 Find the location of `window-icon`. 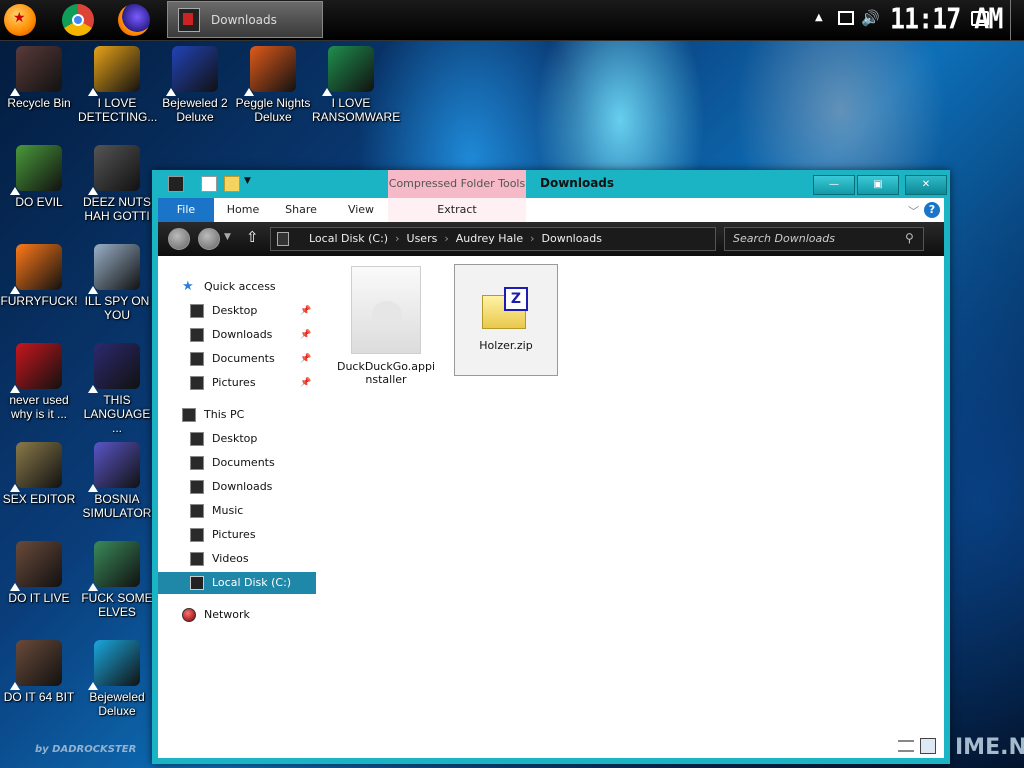

window-icon is located at coordinates (176, 184).